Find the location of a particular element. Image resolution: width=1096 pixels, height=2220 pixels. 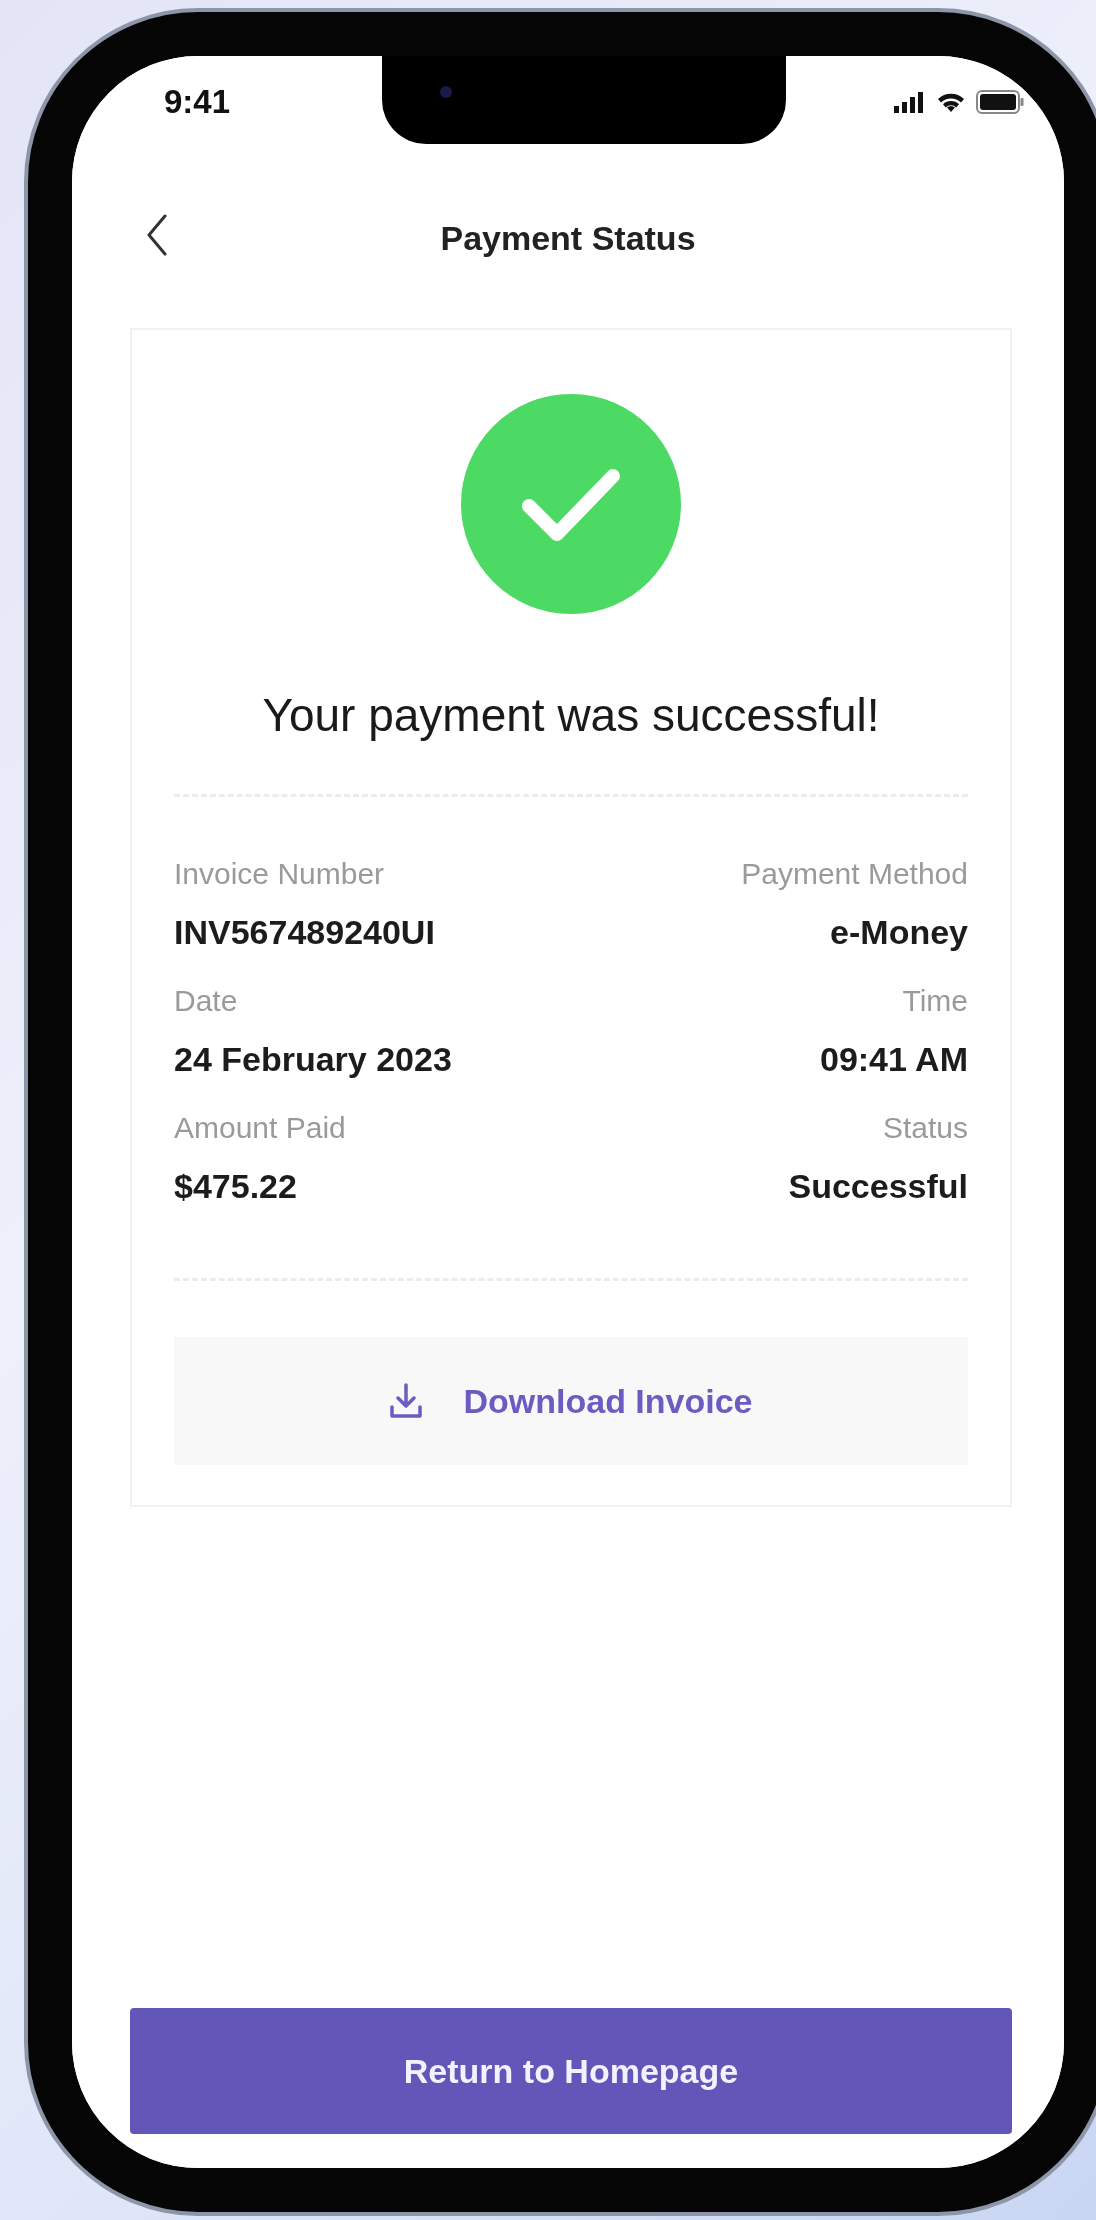

success-check-icon is located at coordinates (571, 504).